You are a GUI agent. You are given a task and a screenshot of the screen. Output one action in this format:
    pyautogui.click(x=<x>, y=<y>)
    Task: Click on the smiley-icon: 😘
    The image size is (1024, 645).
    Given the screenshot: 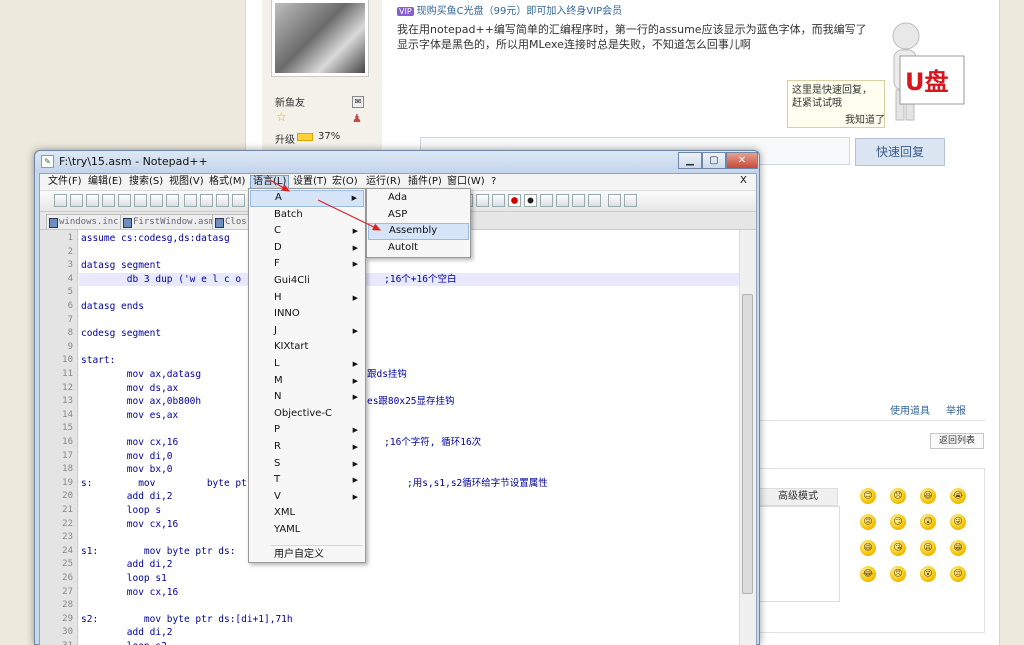 What is the action you would take?
    pyautogui.click(x=898, y=548)
    